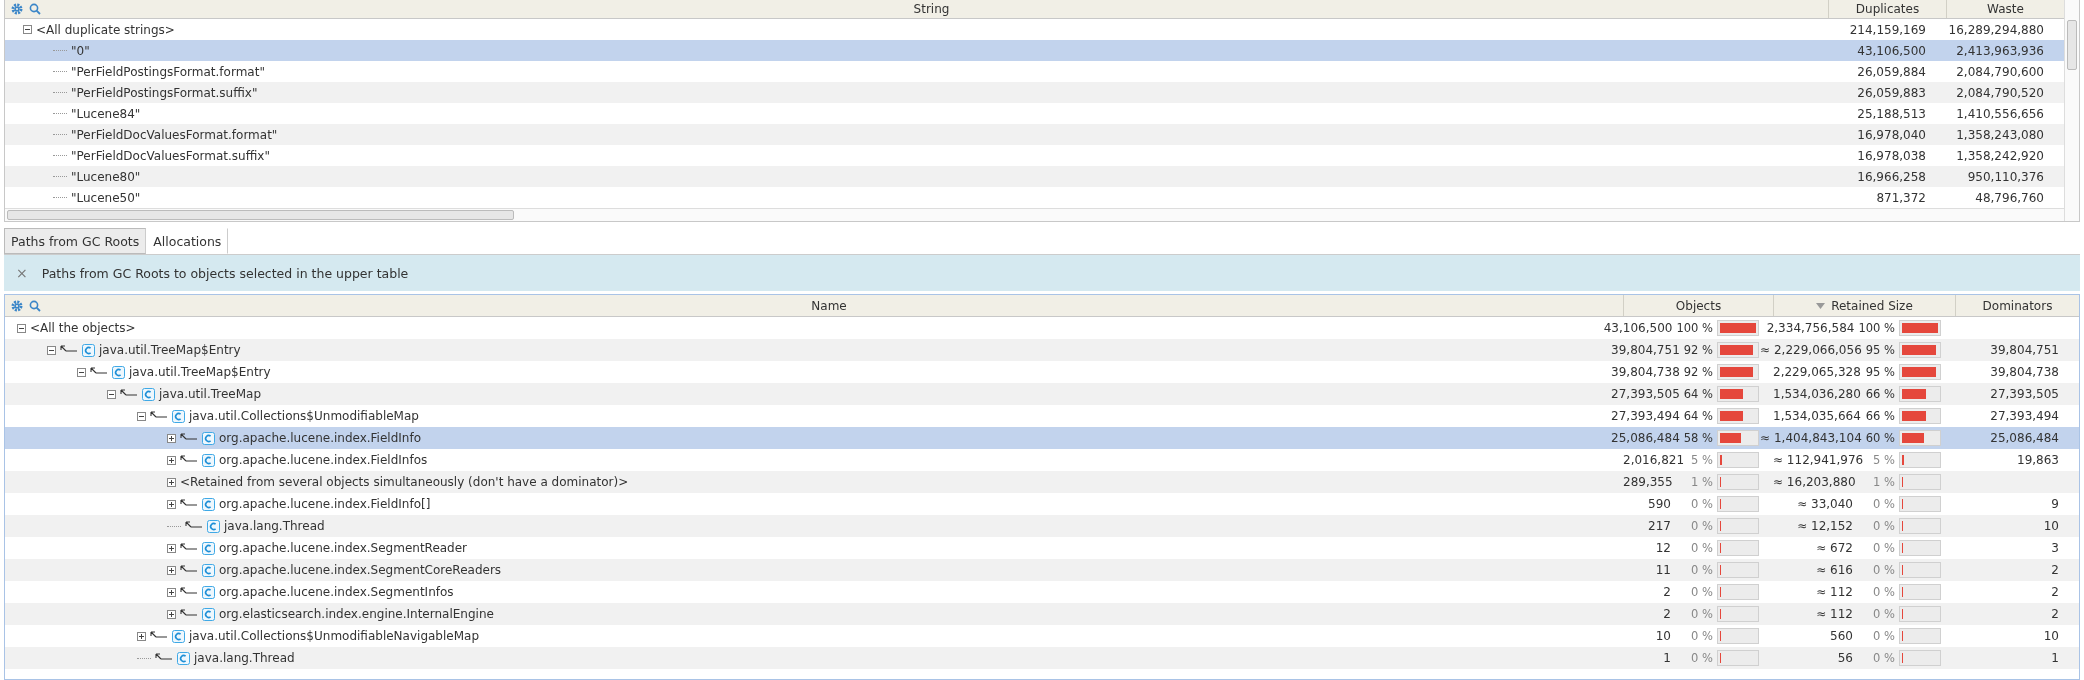  Describe the element at coordinates (1811, 438) in the screenshot. I see `table-cell: ≈ 1,404,843,104` at that location.